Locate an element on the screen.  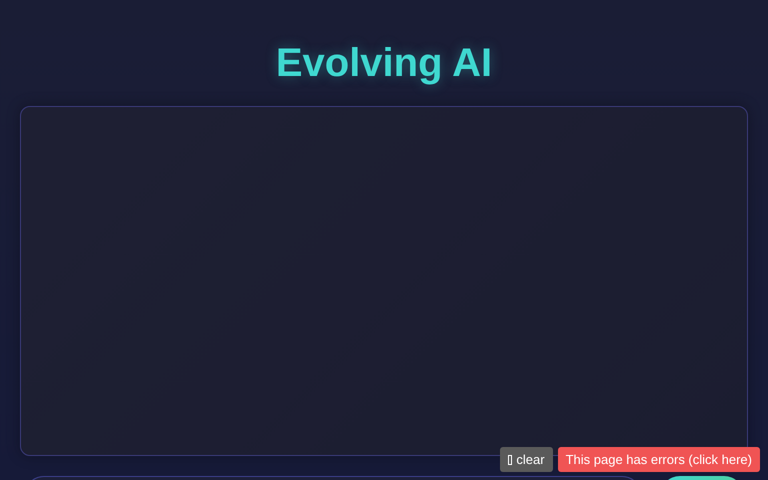
clear-button: clear is located at coordinates (526, 459).